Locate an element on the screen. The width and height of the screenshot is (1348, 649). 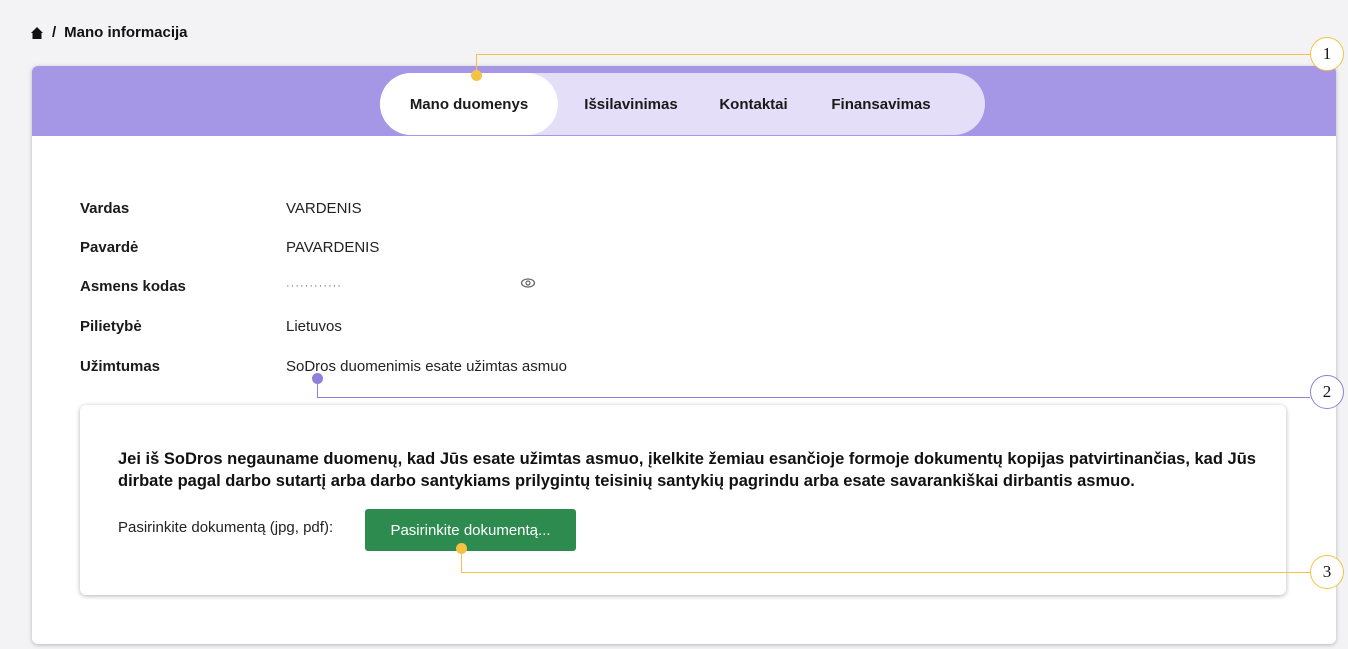
info-row-vardas: Vardas VARDENIS is located at coordinates (221, 208).